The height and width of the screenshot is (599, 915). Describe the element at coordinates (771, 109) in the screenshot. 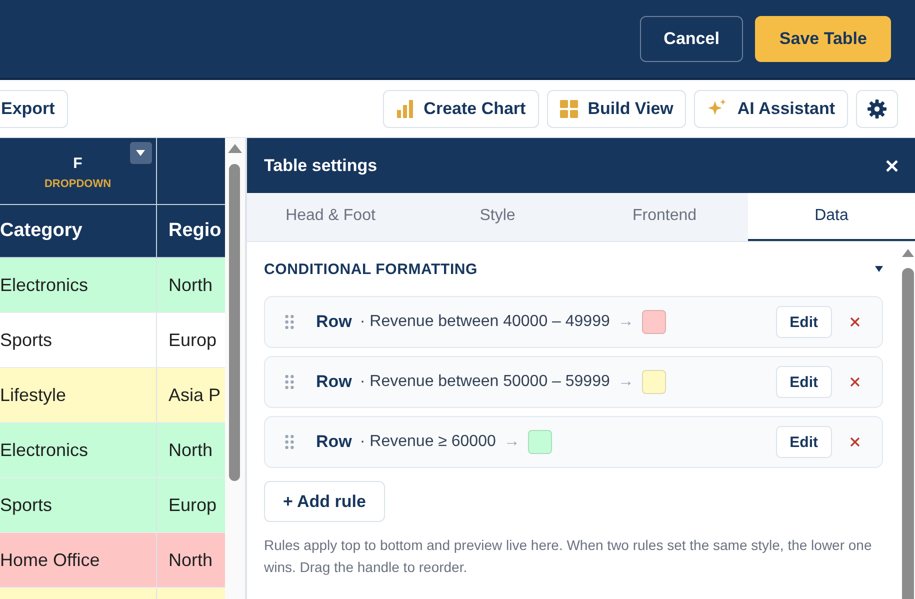

I see `toolbar-button: AI Assistant` at that location.